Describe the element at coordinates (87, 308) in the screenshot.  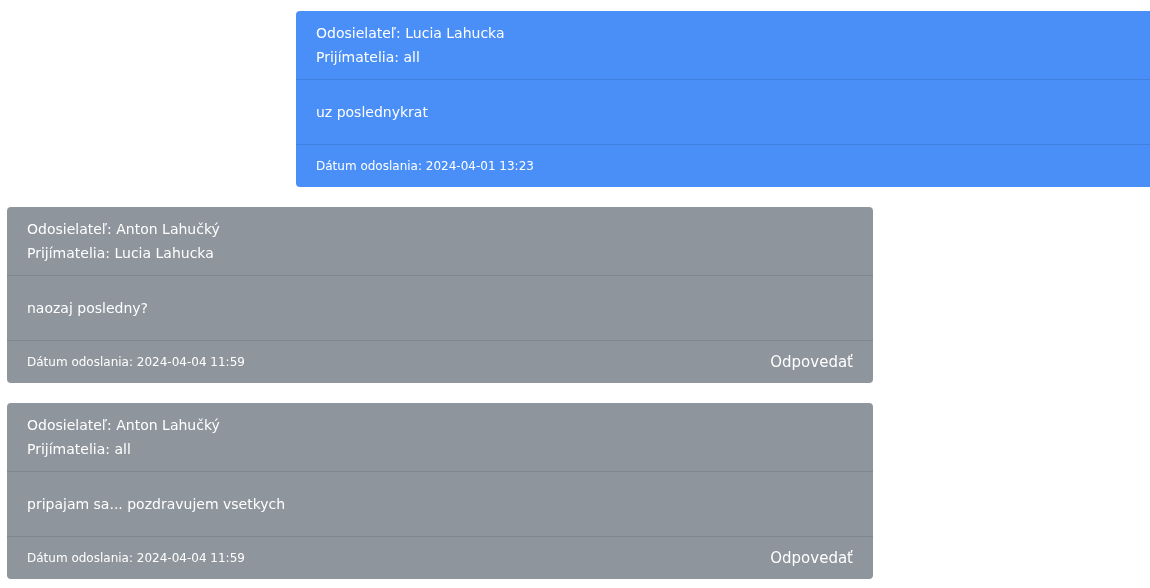
I see `message-text: naozaj posledny?` at that location.